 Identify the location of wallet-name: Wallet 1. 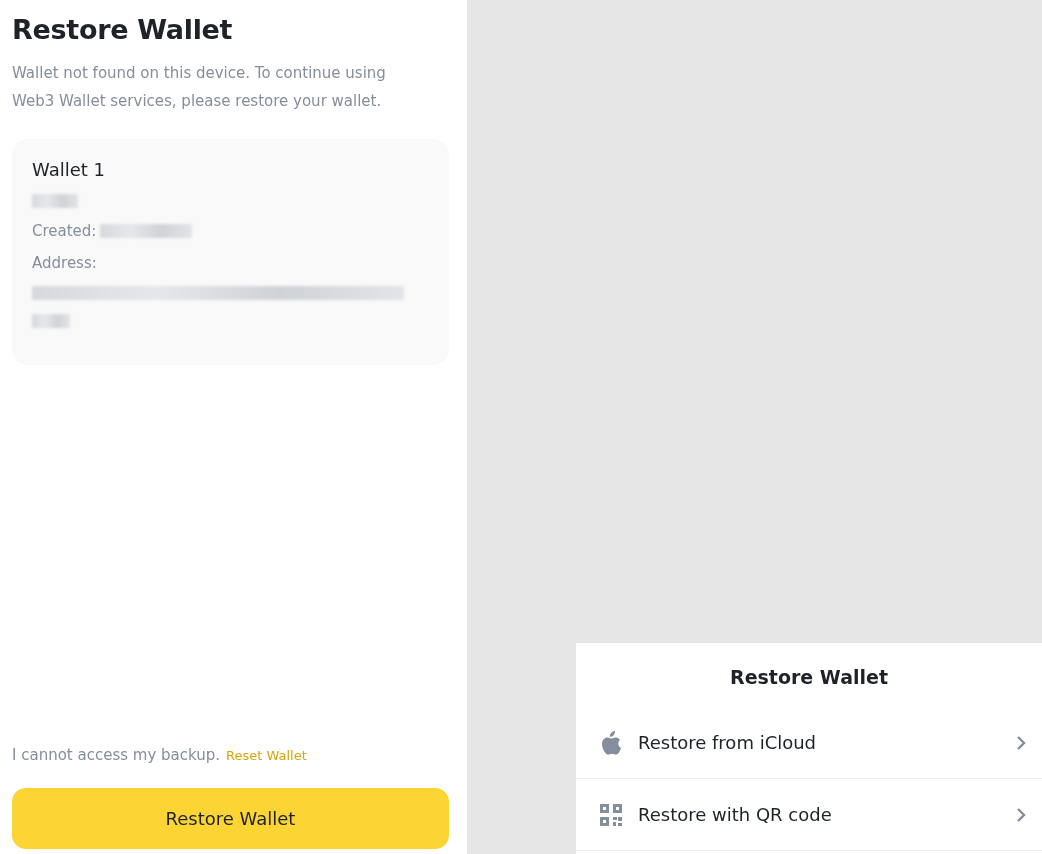
(69, 169).